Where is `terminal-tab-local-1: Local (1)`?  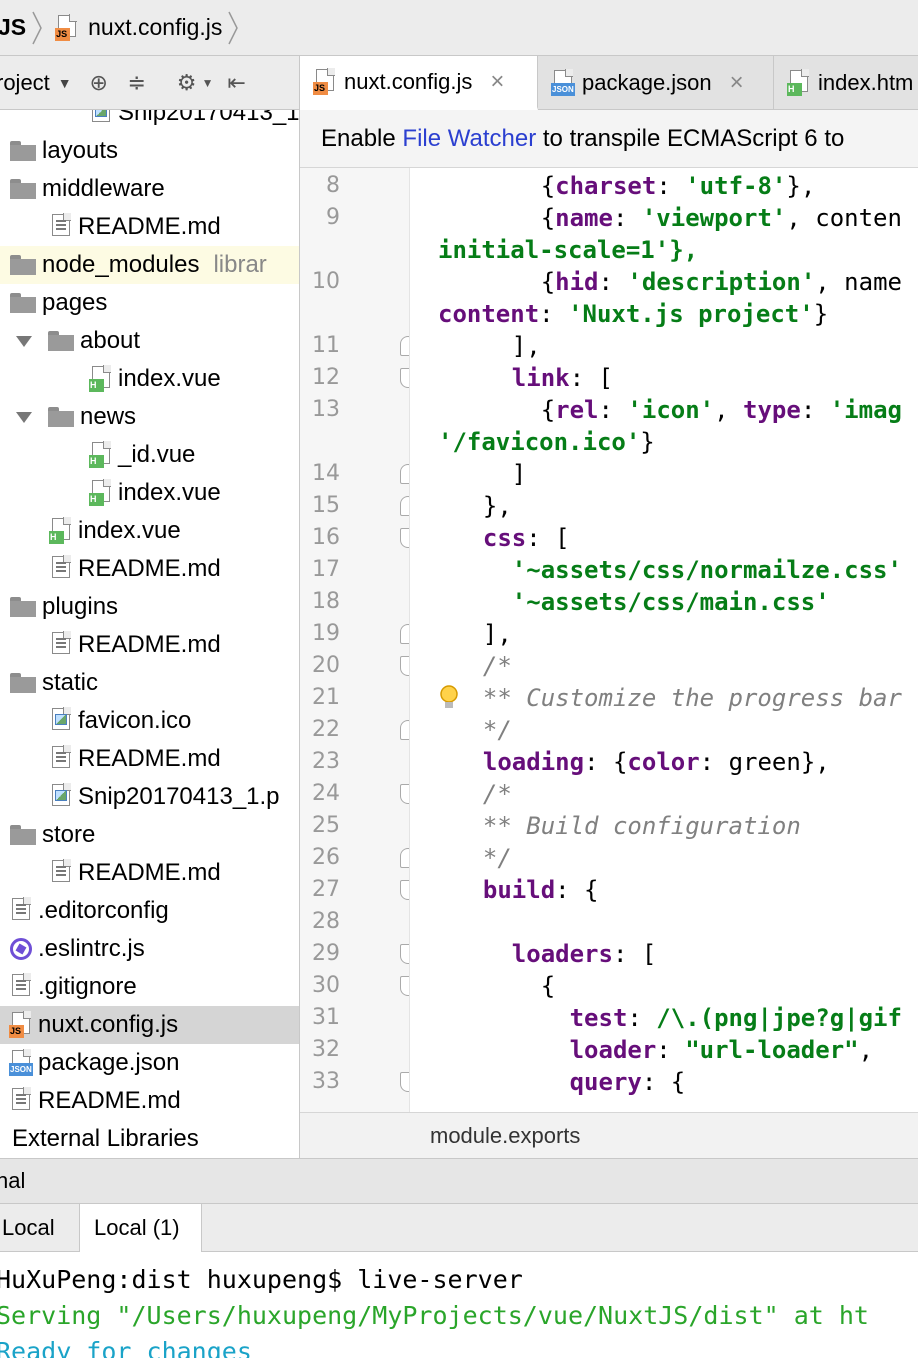
terminal-tab-local-1: Local (1) is located at coordinates (141, 1228).